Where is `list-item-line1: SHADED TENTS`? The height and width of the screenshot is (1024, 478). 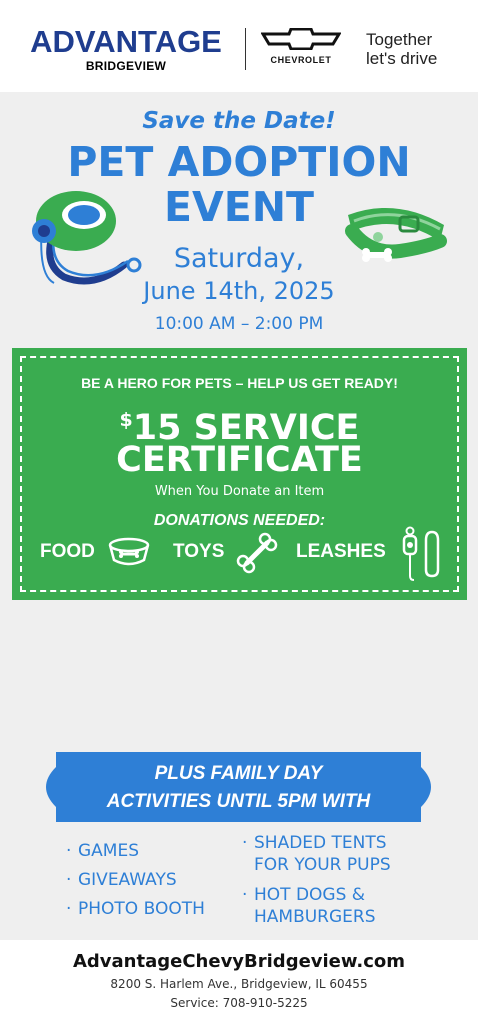
list-item-line1: SHADED TENTS is located at coordinates (320, 843).